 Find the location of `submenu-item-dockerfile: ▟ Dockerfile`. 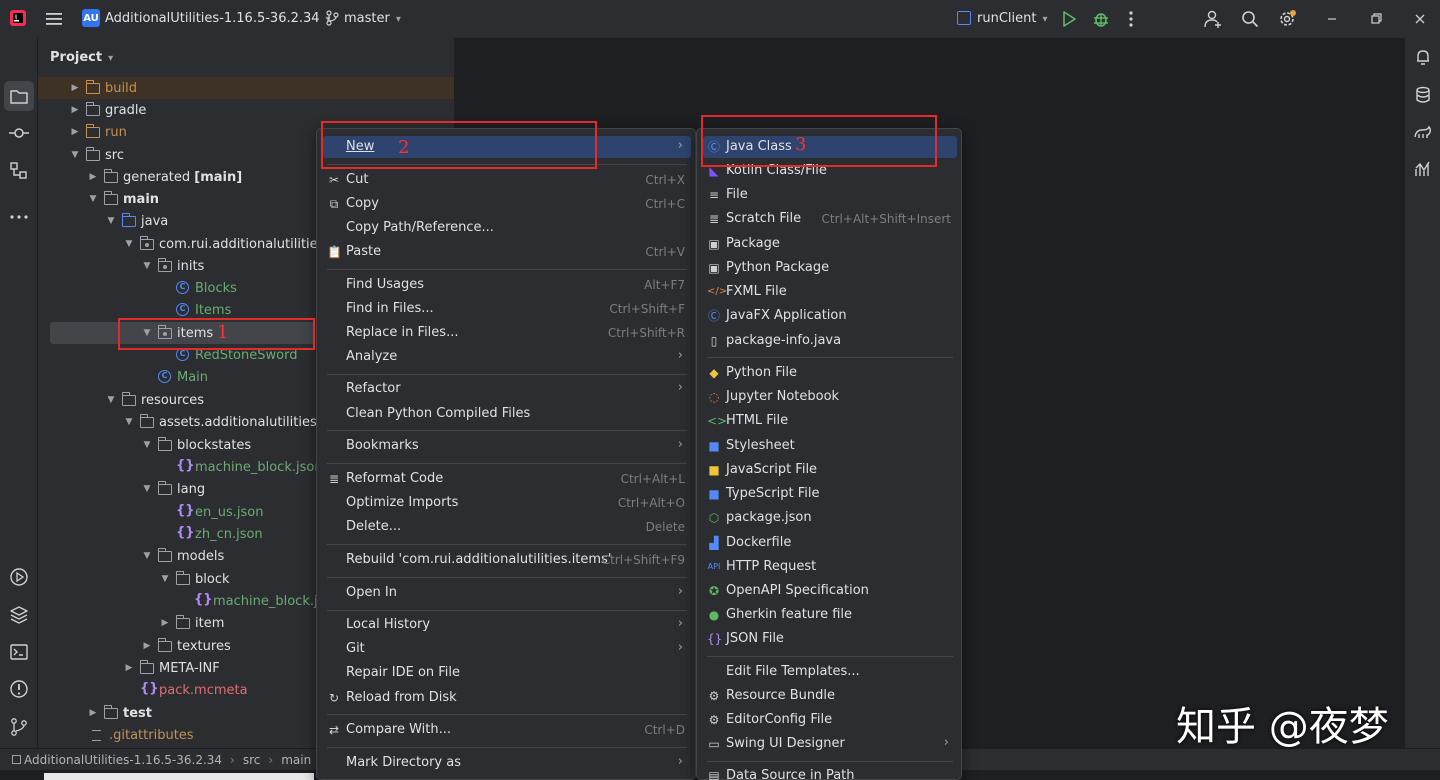

submenu-item-dockerfile: ▟ Dockerfile is located at coordinates (830, 543).